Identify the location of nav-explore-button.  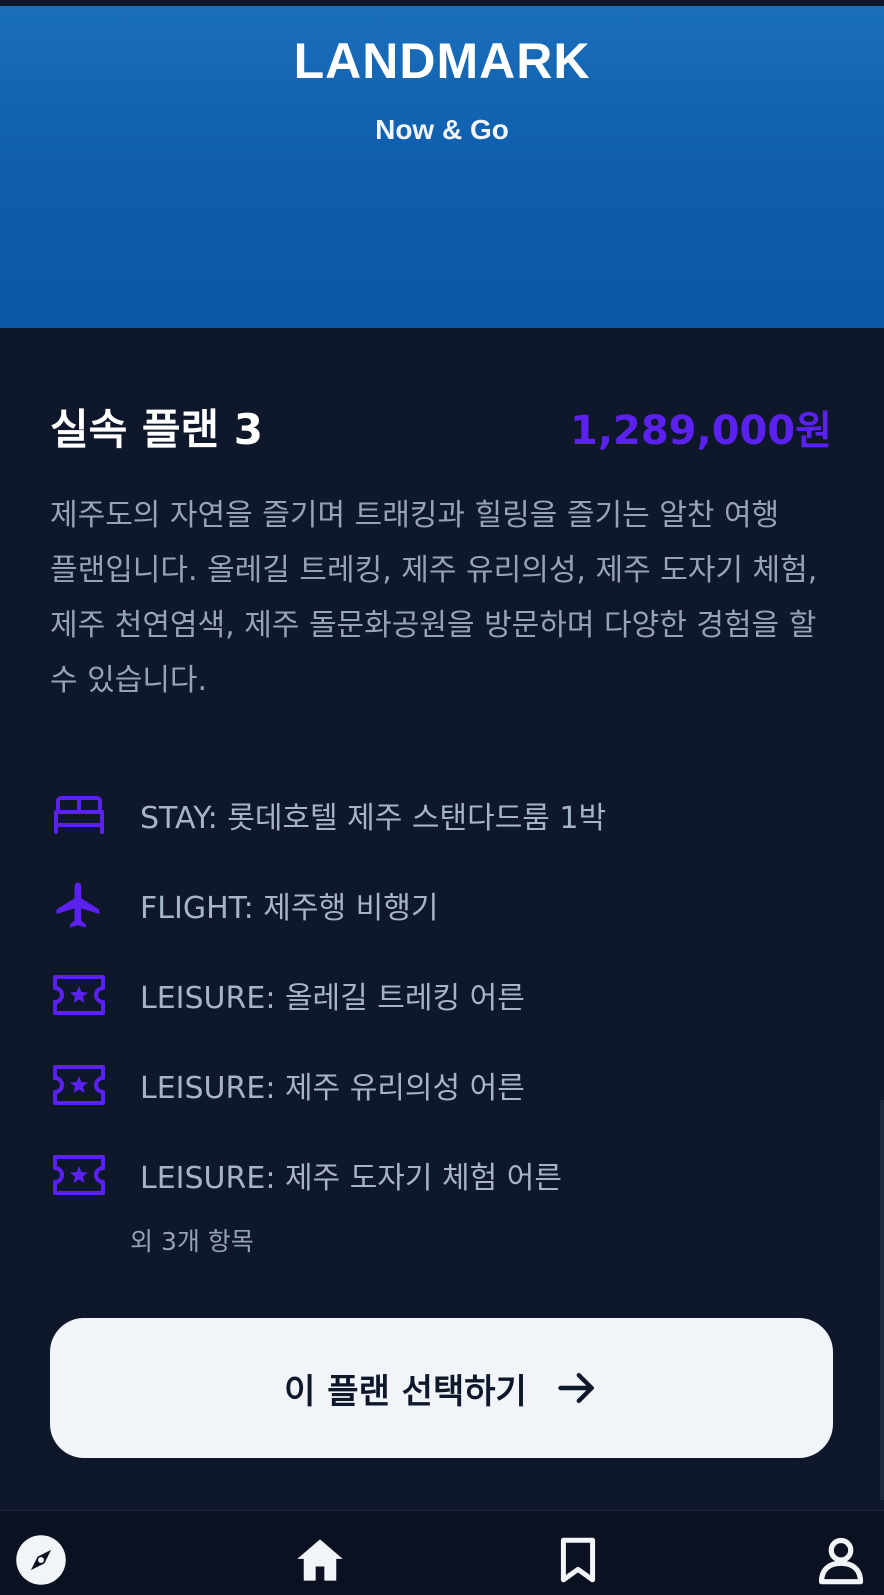
(41, 1562).